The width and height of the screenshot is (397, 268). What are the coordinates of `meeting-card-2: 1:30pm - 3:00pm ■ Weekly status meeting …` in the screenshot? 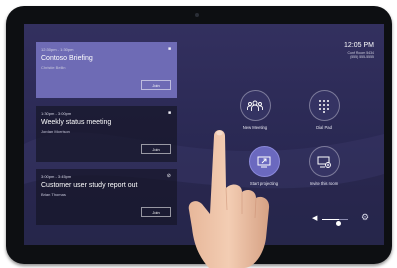 It's located at (106, 134).